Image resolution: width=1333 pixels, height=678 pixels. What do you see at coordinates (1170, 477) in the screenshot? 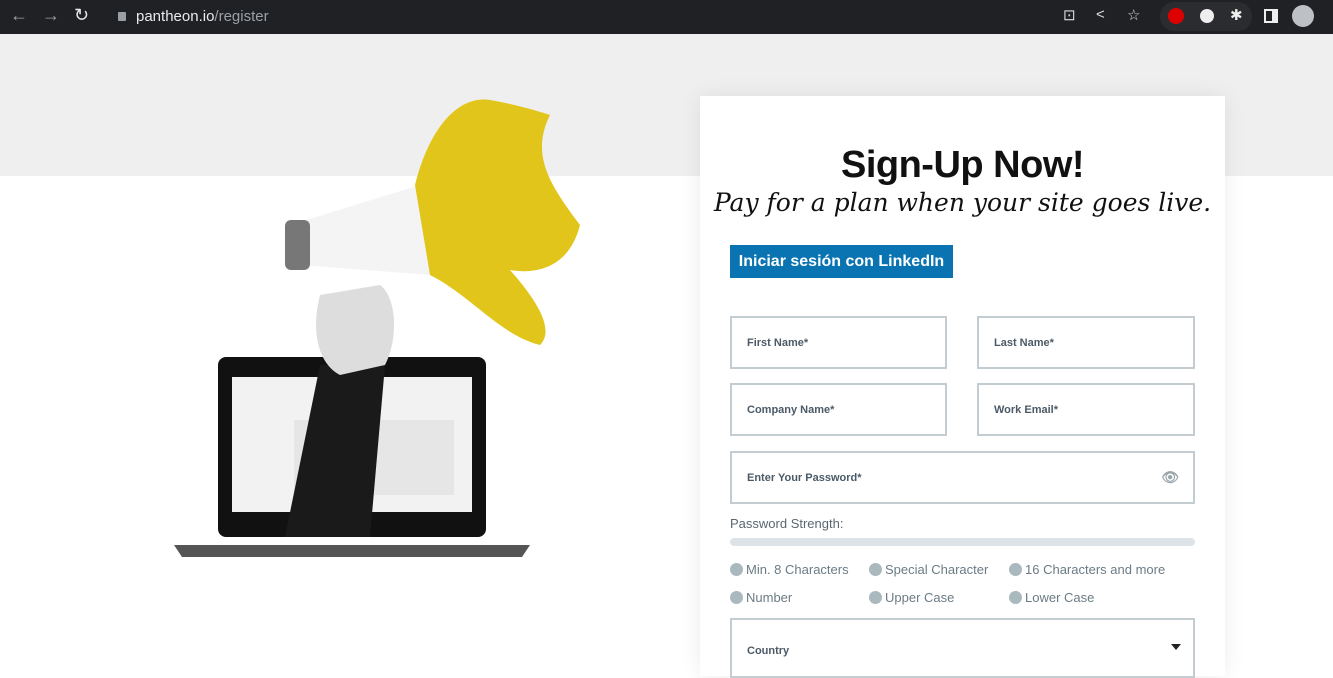
I see `eye-icon: 👁` at bounding box center [1170, 477].